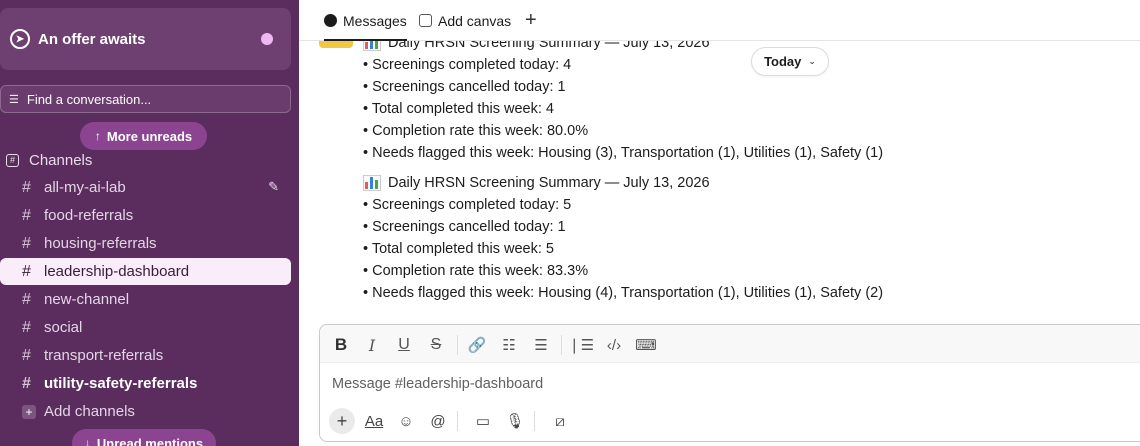 The image size is (1140, 446). I want to click on arrow-up-icon: ↑, so click(97, 136).